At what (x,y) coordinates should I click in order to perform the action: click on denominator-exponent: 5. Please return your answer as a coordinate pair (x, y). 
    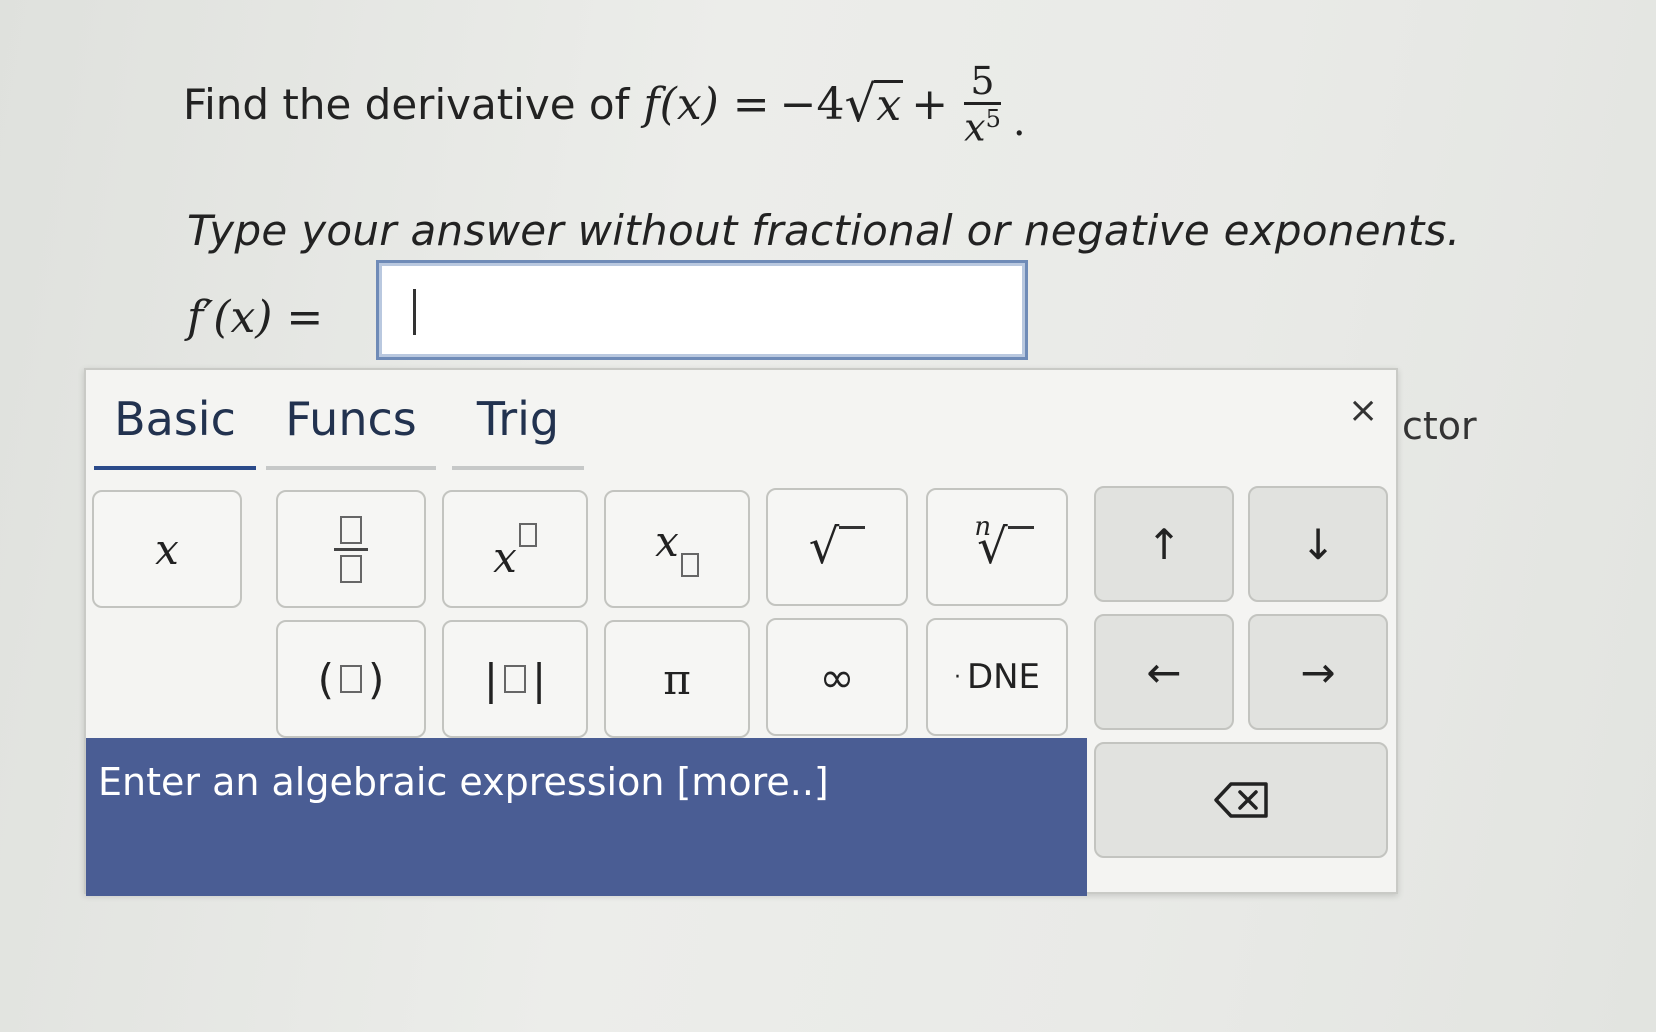
    Looking at the image, I should click on (993, 119).